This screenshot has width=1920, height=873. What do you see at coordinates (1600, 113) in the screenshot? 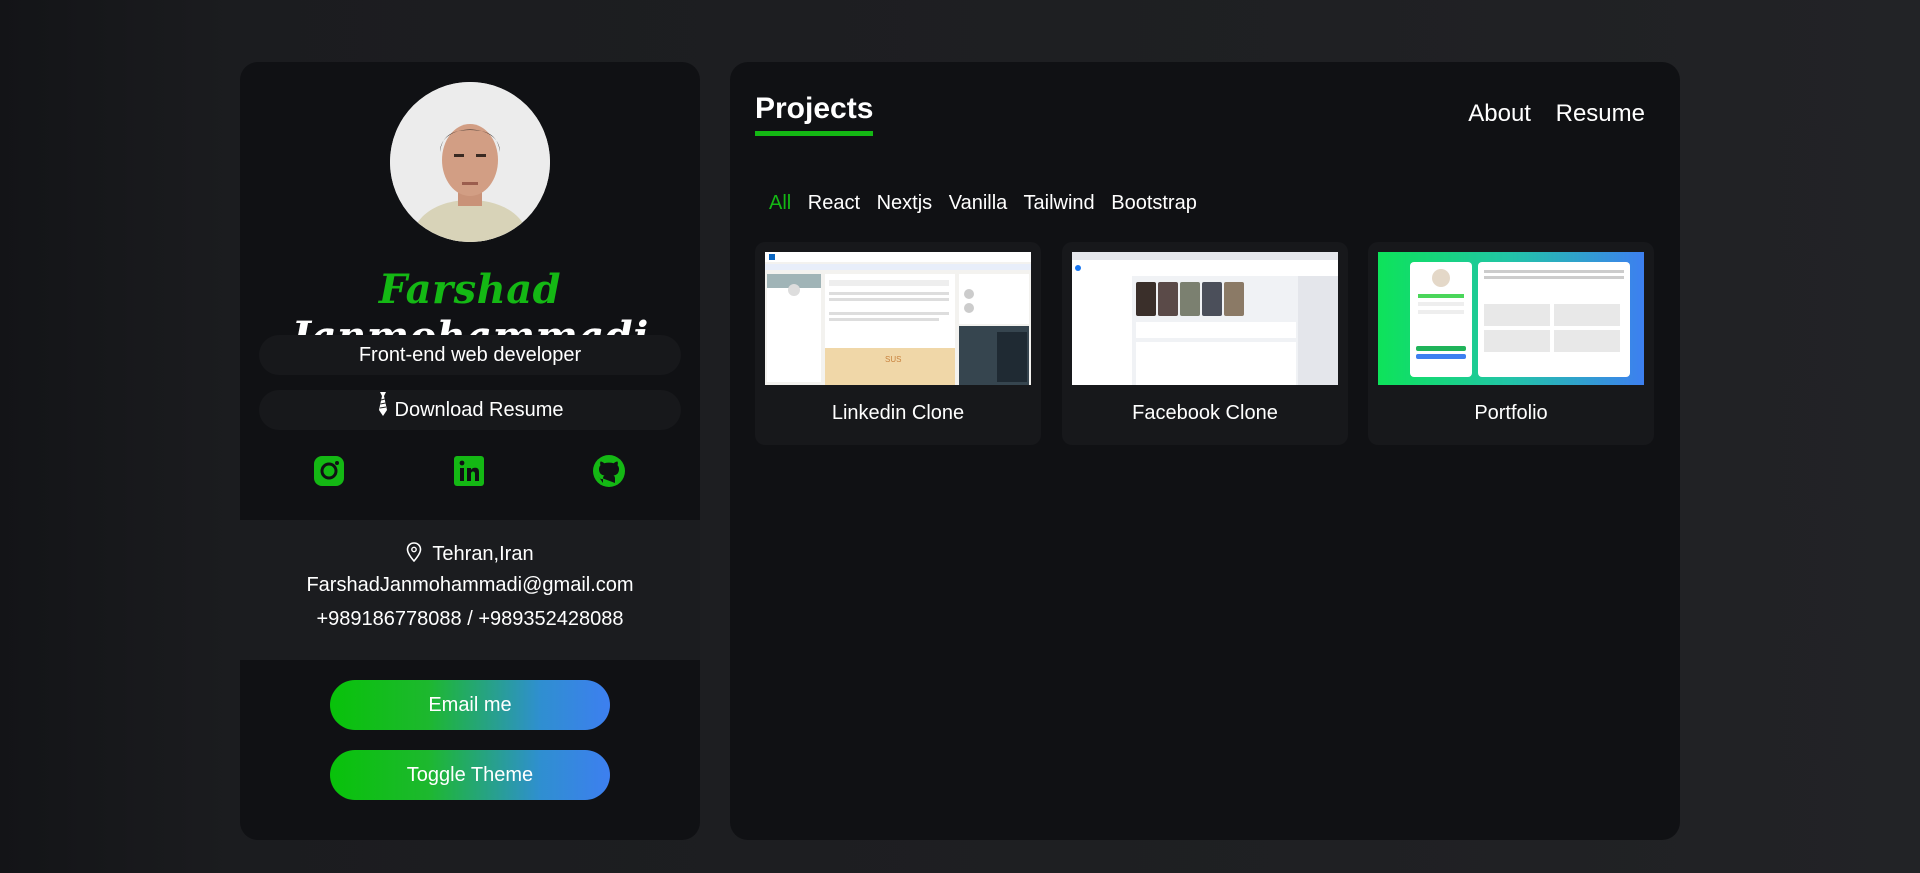
I see `nav-resume: Resume` at bounding box center [1600, 113].